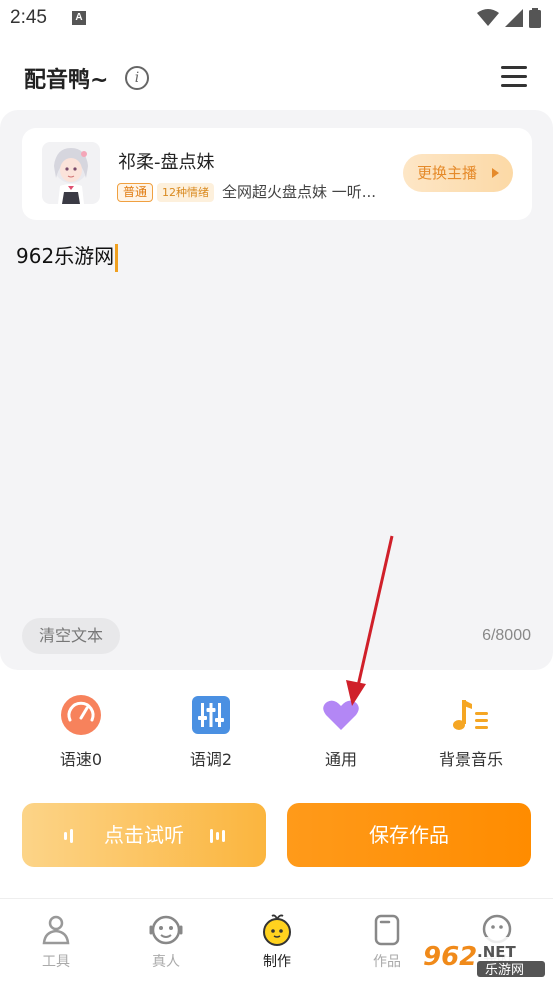 The width and height of the screenshot is (553, 983). What do you see at coordinates (81, 759) in the screenshot?
I see `tool-speed-label: 语速0` at bounding box center [81, 759].